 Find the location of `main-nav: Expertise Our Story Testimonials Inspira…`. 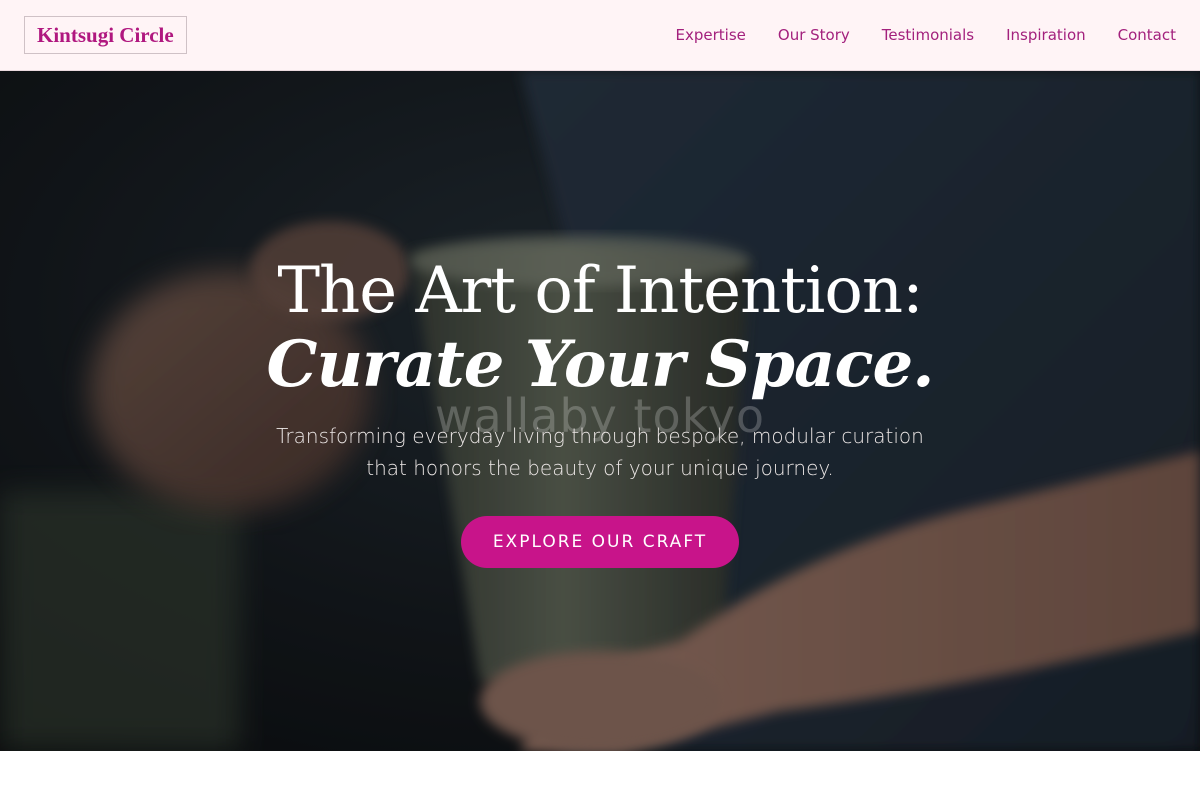

main-nav: Expertise Our Story Testimonials Inspira… is located at coordinates (926, 35).